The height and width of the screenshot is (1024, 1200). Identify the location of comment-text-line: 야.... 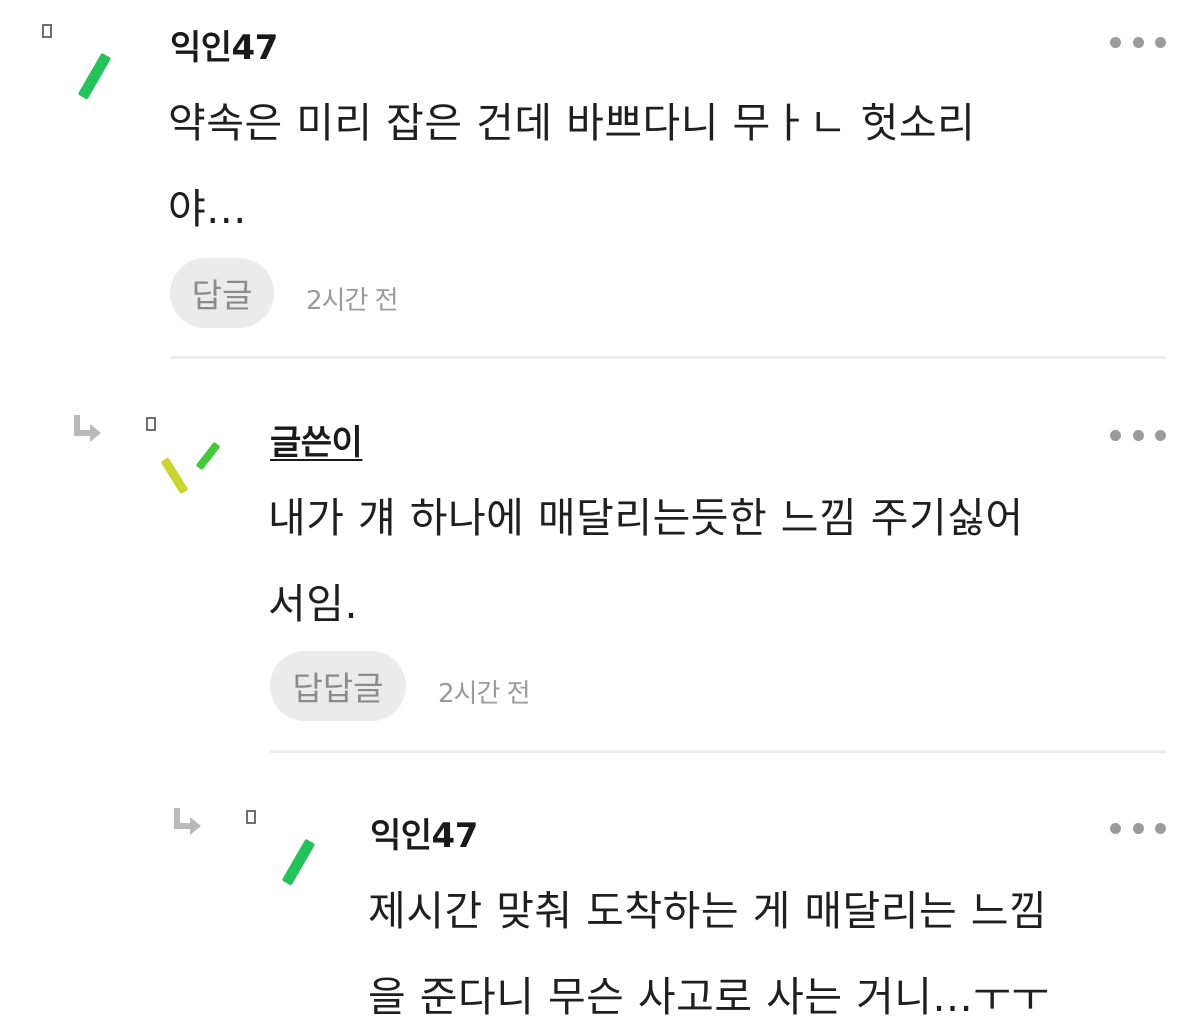
(207, 209).